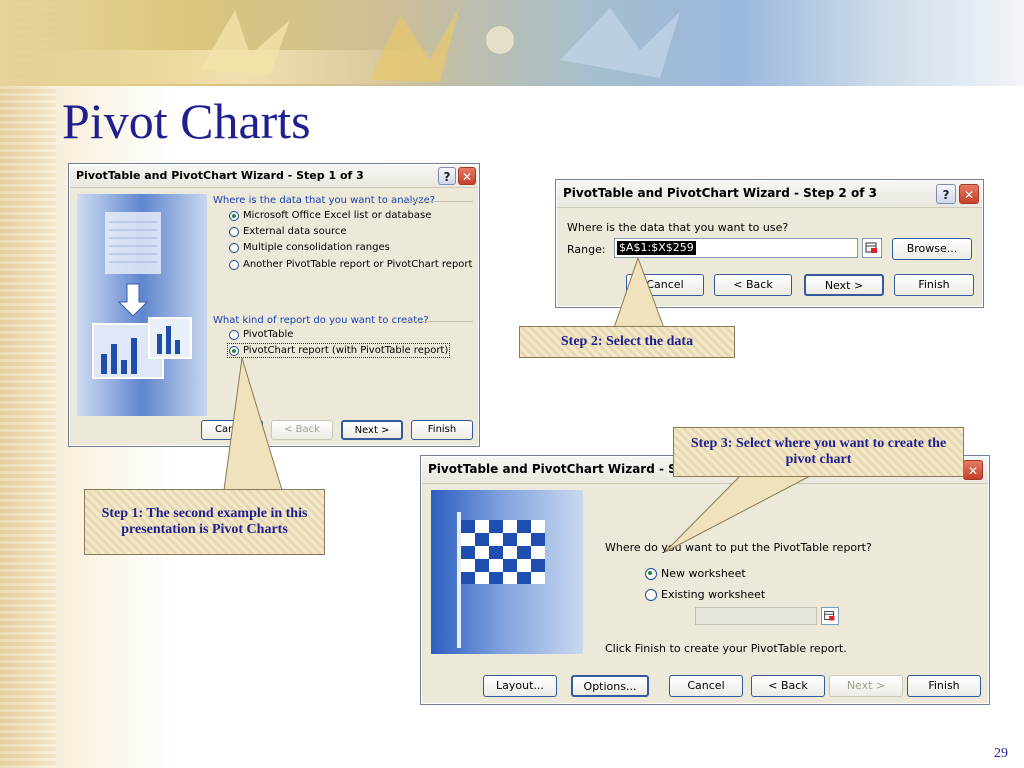  What do you see at coordinates (737, 514) in the screenshot?
I see `callout3-pointer` at bounding box center [737, 514].